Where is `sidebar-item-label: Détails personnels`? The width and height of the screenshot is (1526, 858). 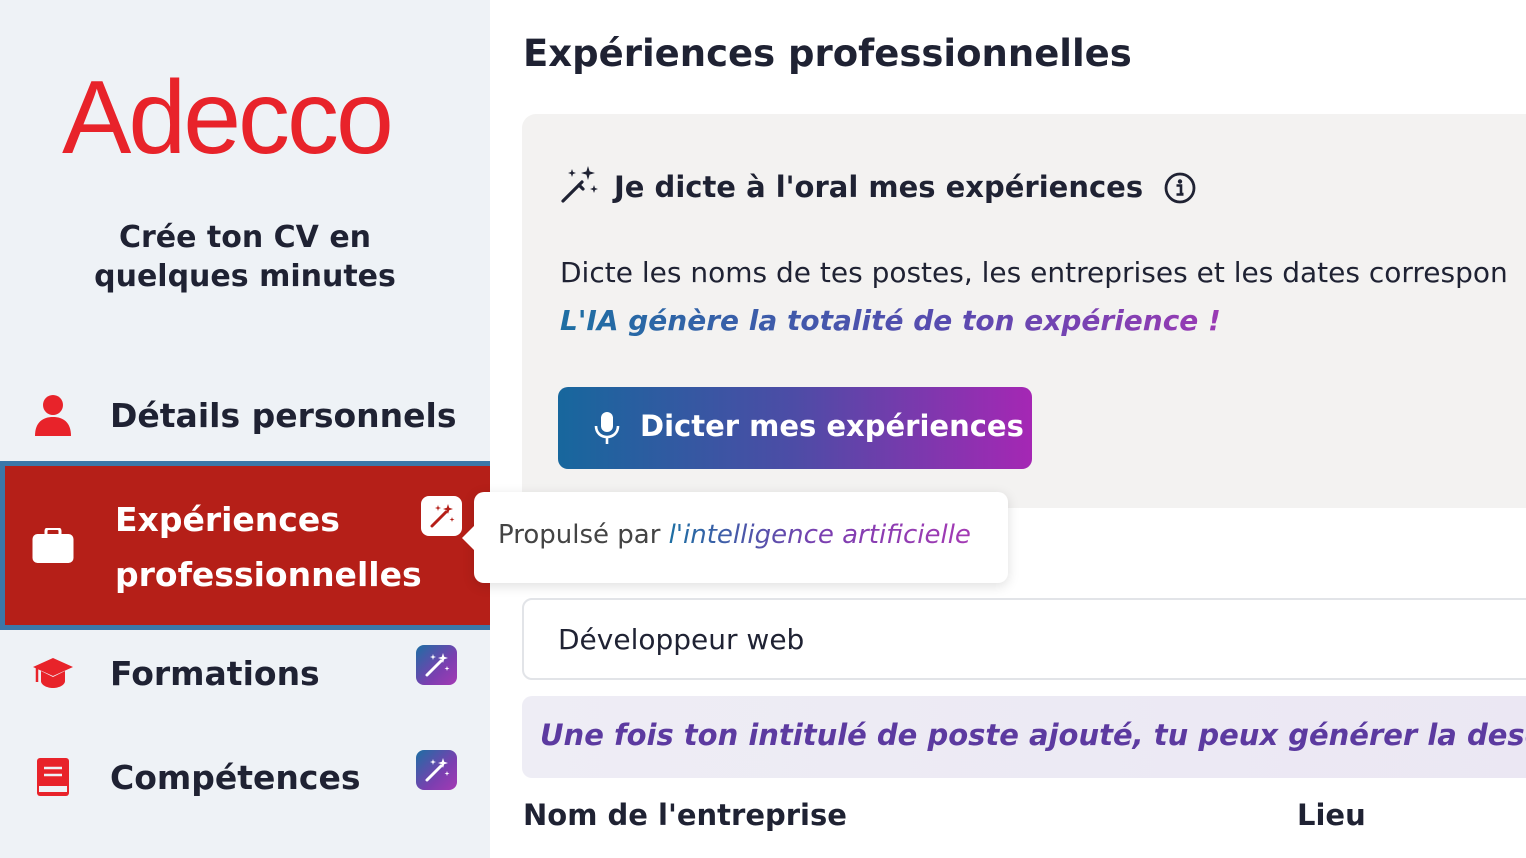 sidebar-item-label: Détails personnels is located at coordinates (283, 415).